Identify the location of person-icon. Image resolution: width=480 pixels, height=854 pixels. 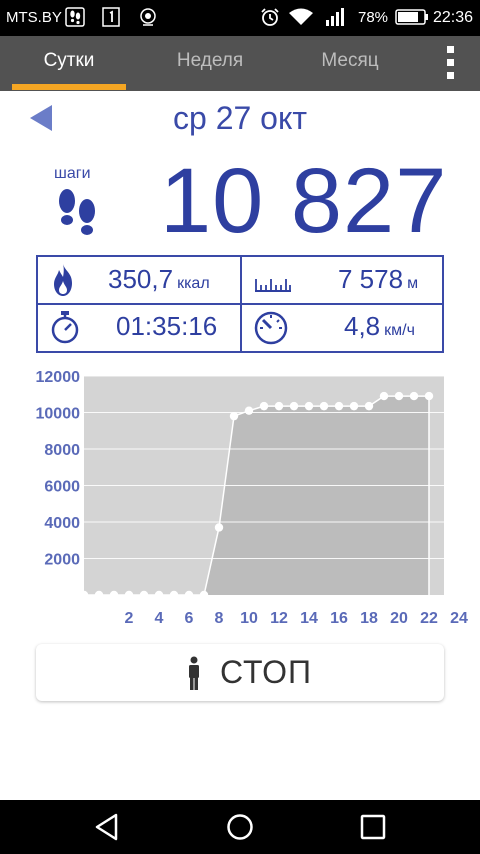
(194, 673).